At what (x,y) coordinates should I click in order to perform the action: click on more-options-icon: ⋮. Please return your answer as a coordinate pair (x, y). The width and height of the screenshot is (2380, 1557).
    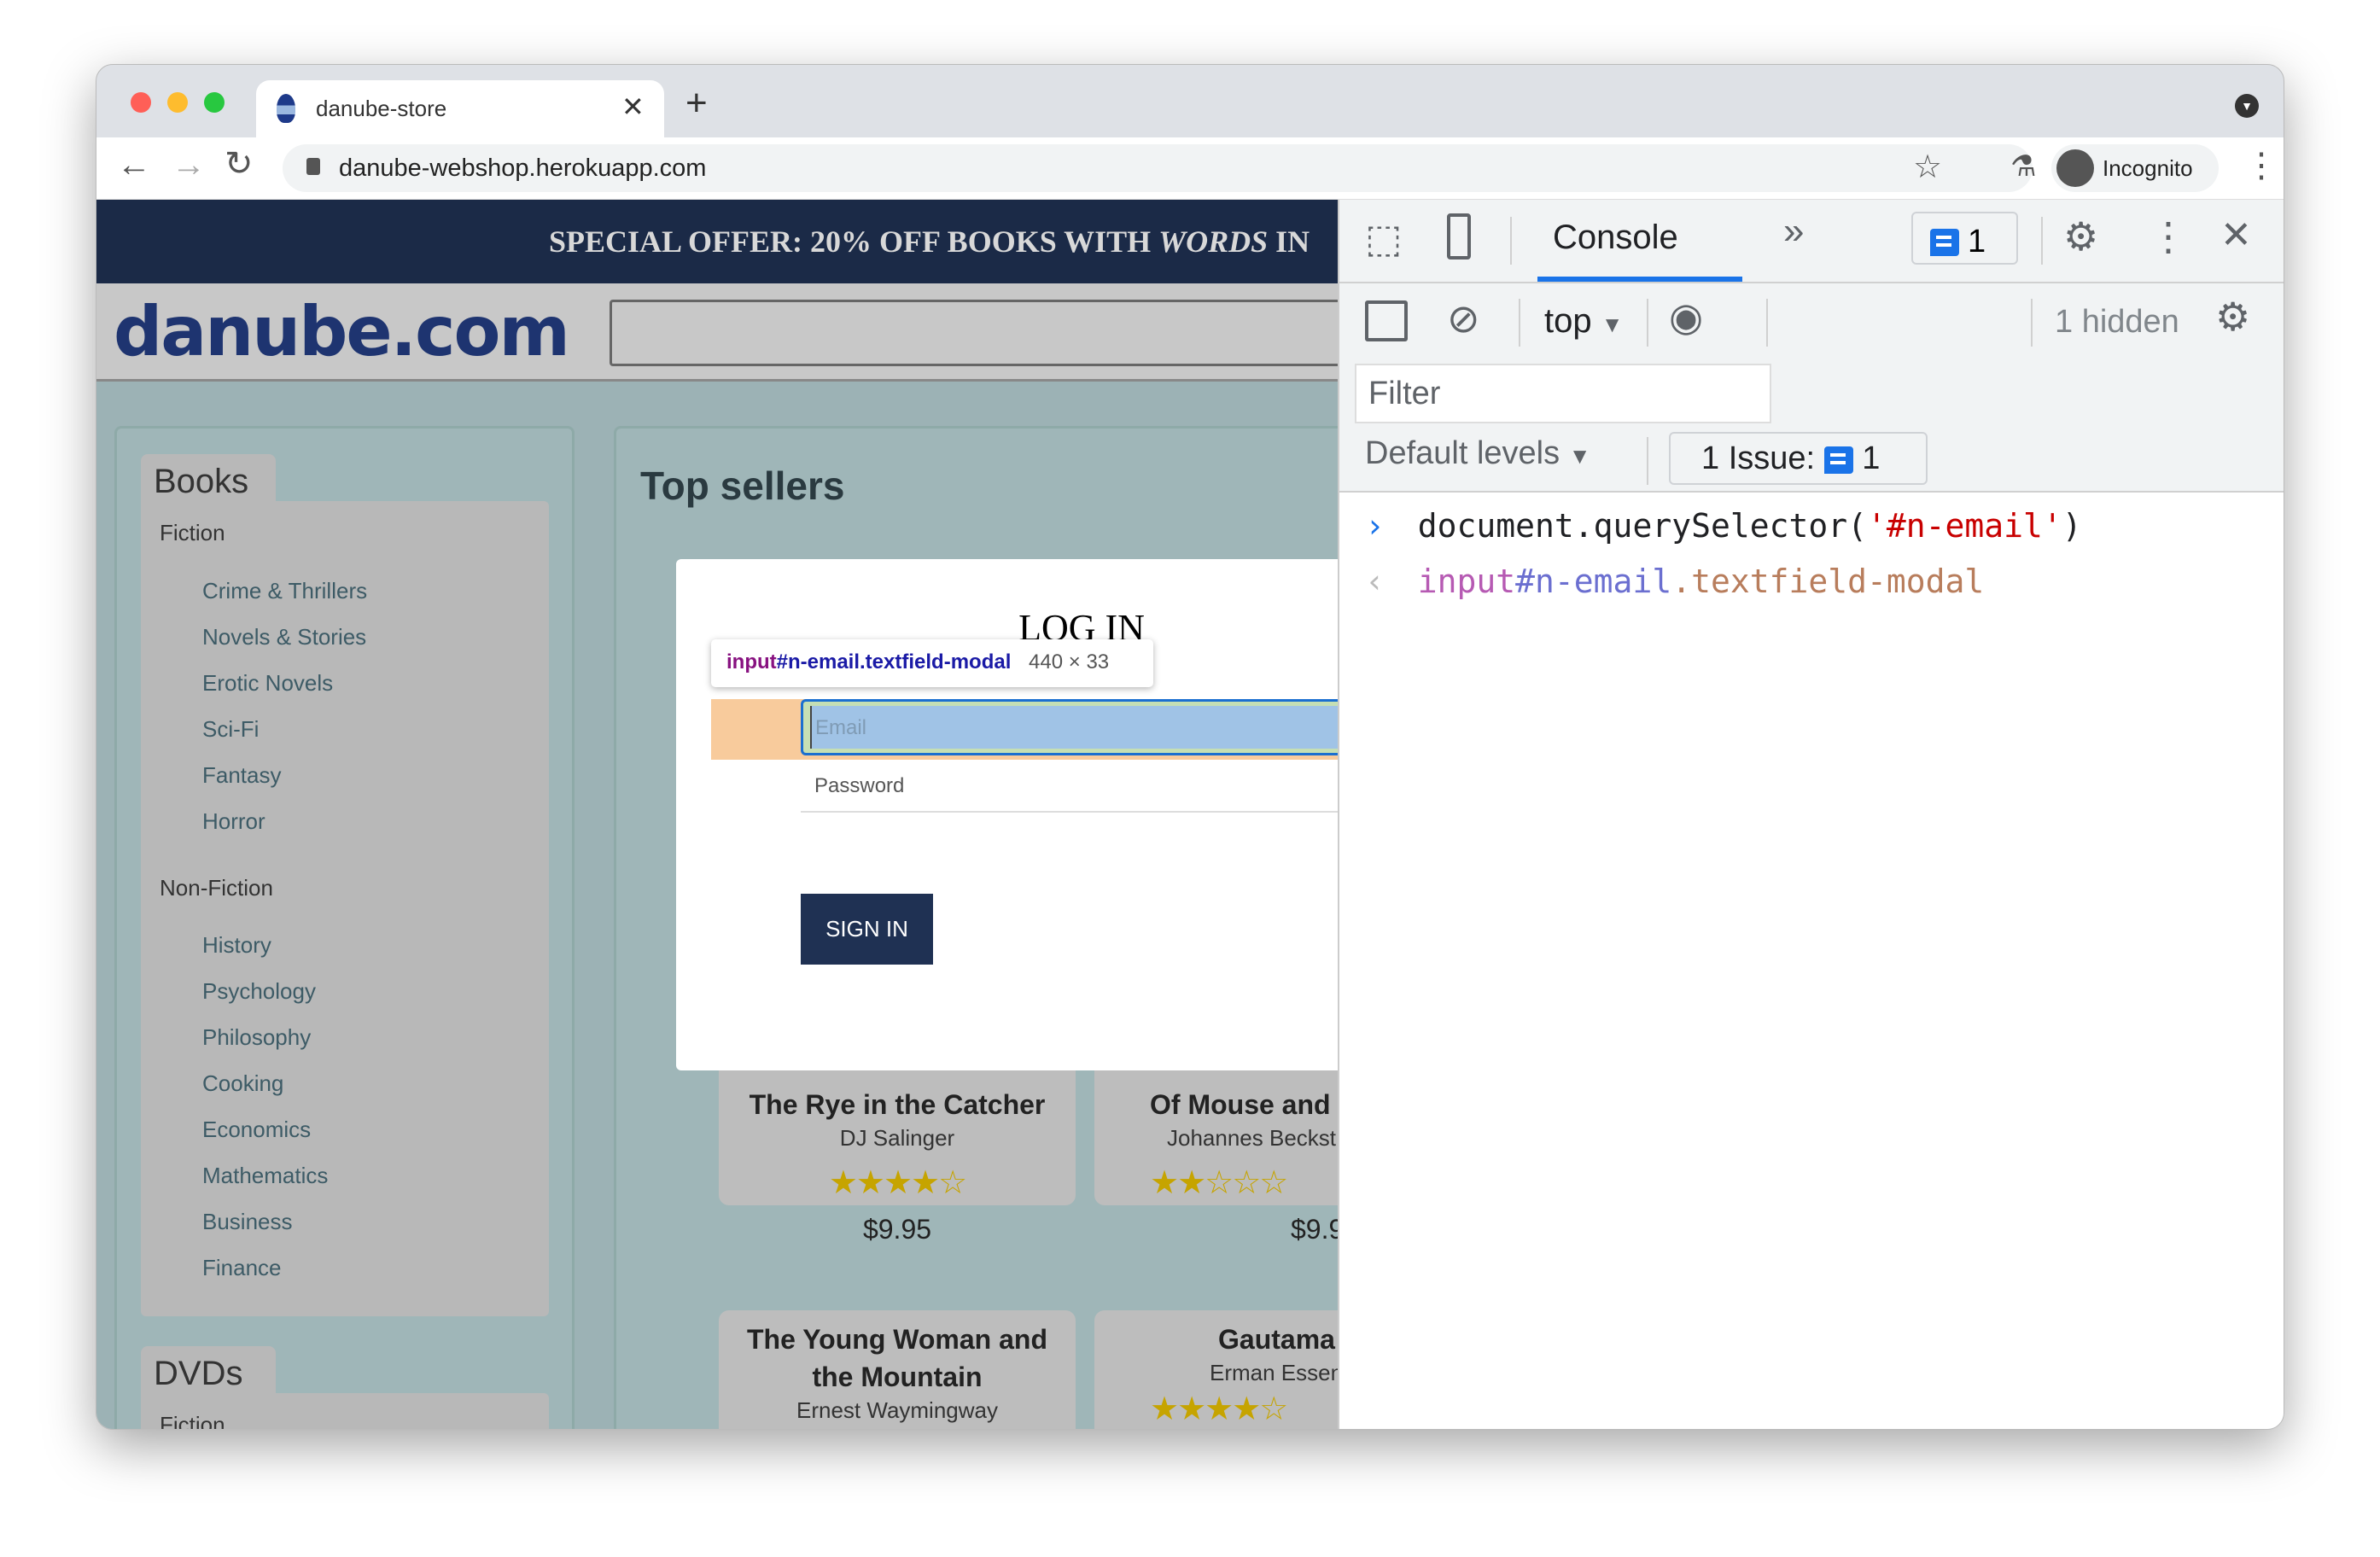
    Looking at the image, I should click on (2168, 236).